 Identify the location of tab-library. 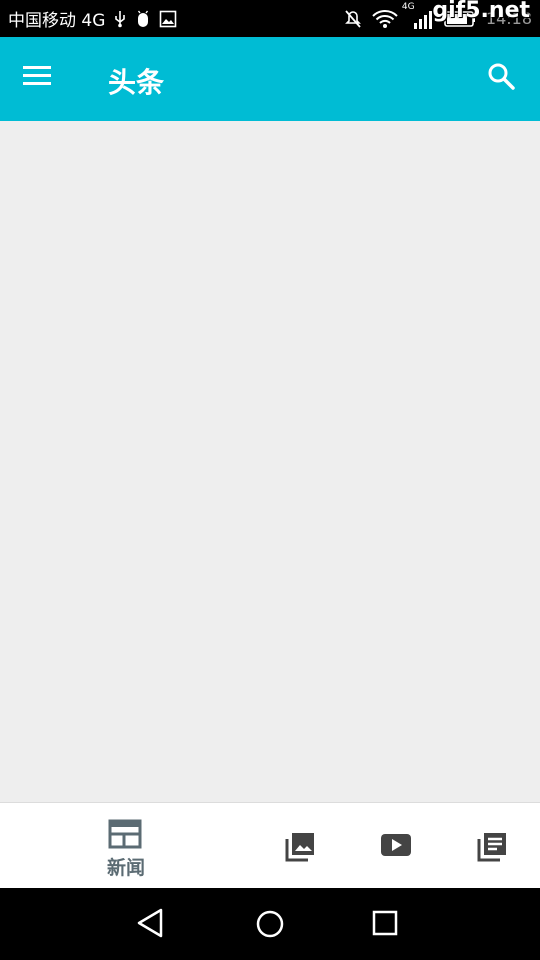
(493, 846).